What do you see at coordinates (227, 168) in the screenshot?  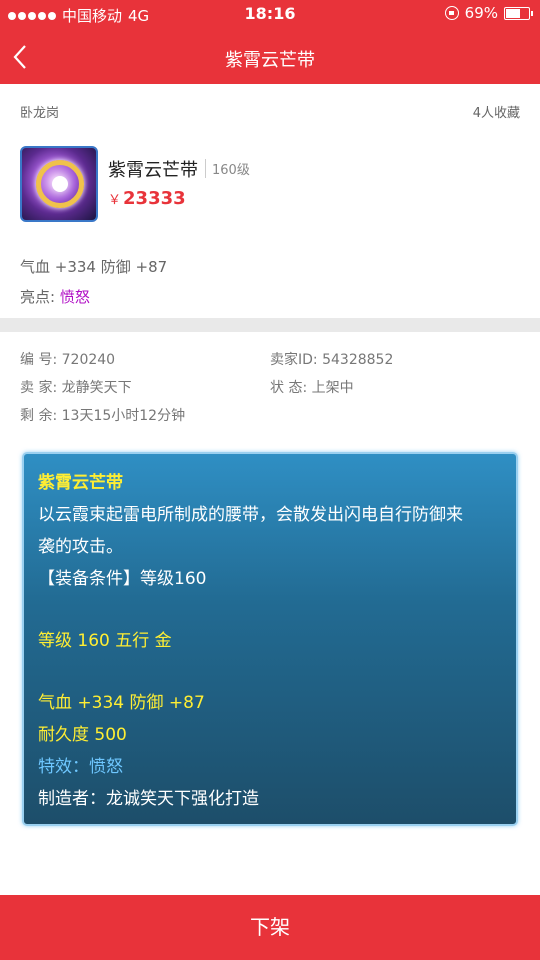 I see `item-level: 160级` at bounding box center [227, 168].